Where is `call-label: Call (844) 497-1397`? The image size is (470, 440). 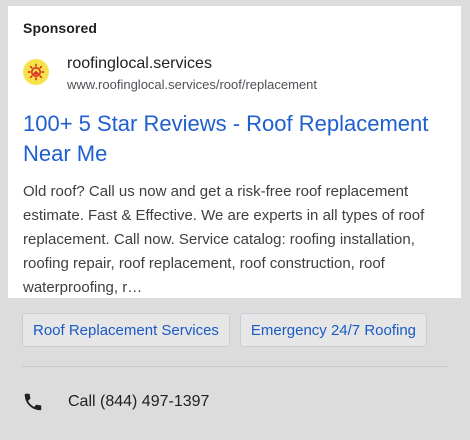 call-label: Call (844) 497-1397 is located at coordinates (139, 401).